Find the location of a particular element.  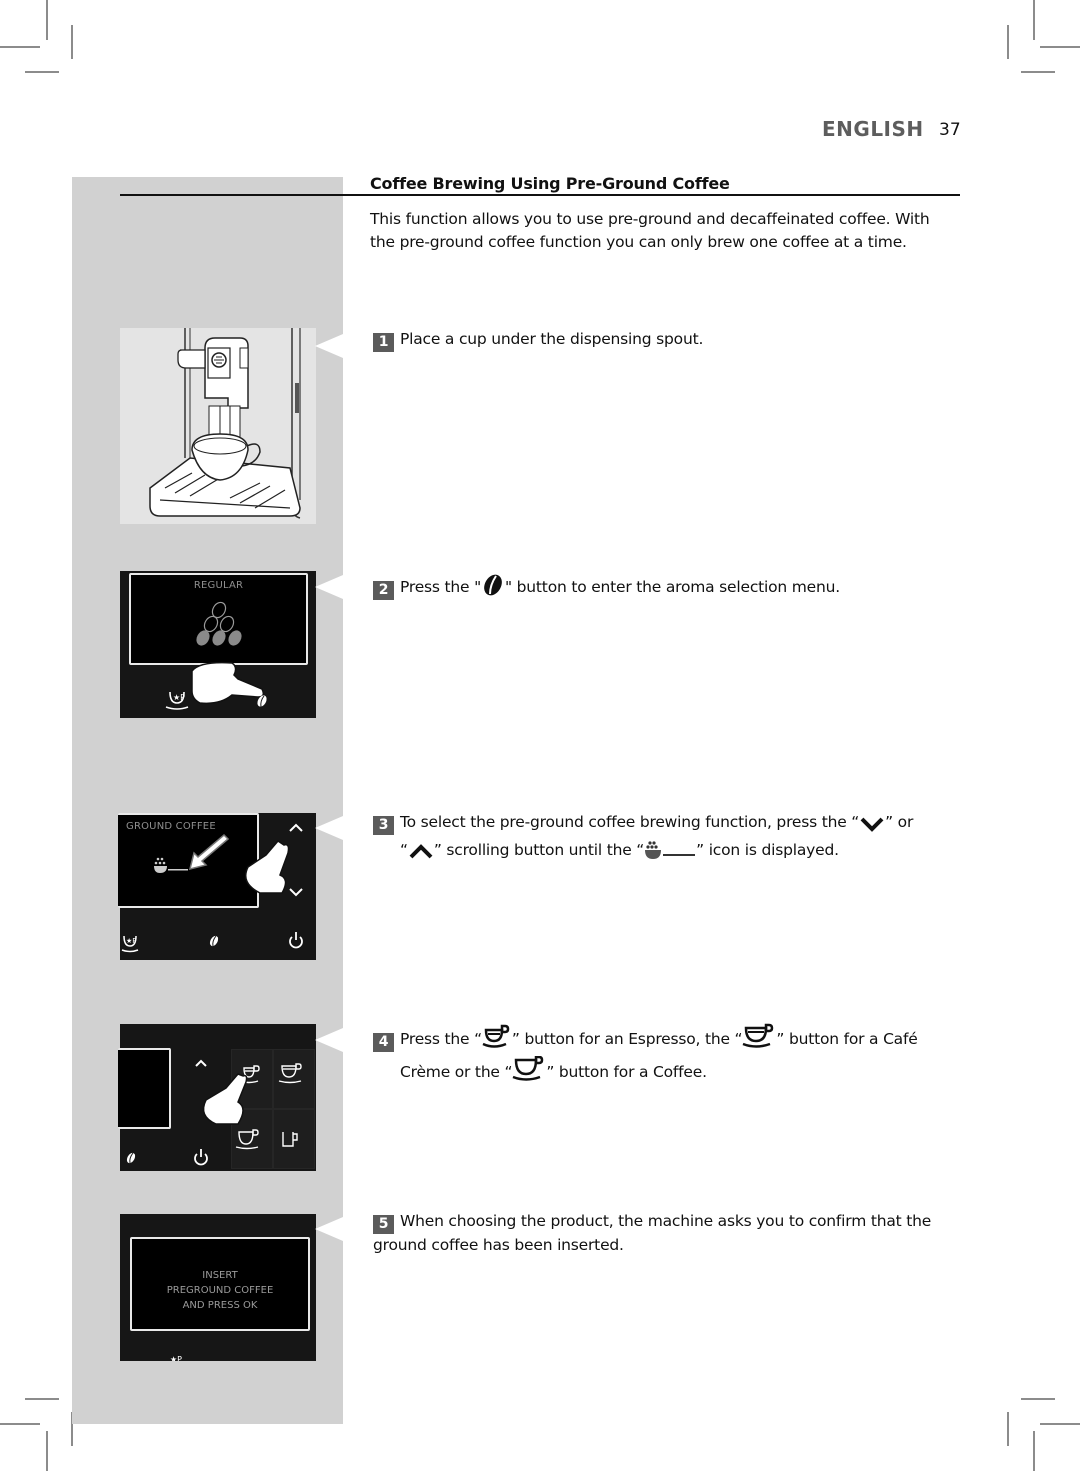

ground-coffee-control-panel: GROUND COFFEE ★P is located at coordinates (217, 886).